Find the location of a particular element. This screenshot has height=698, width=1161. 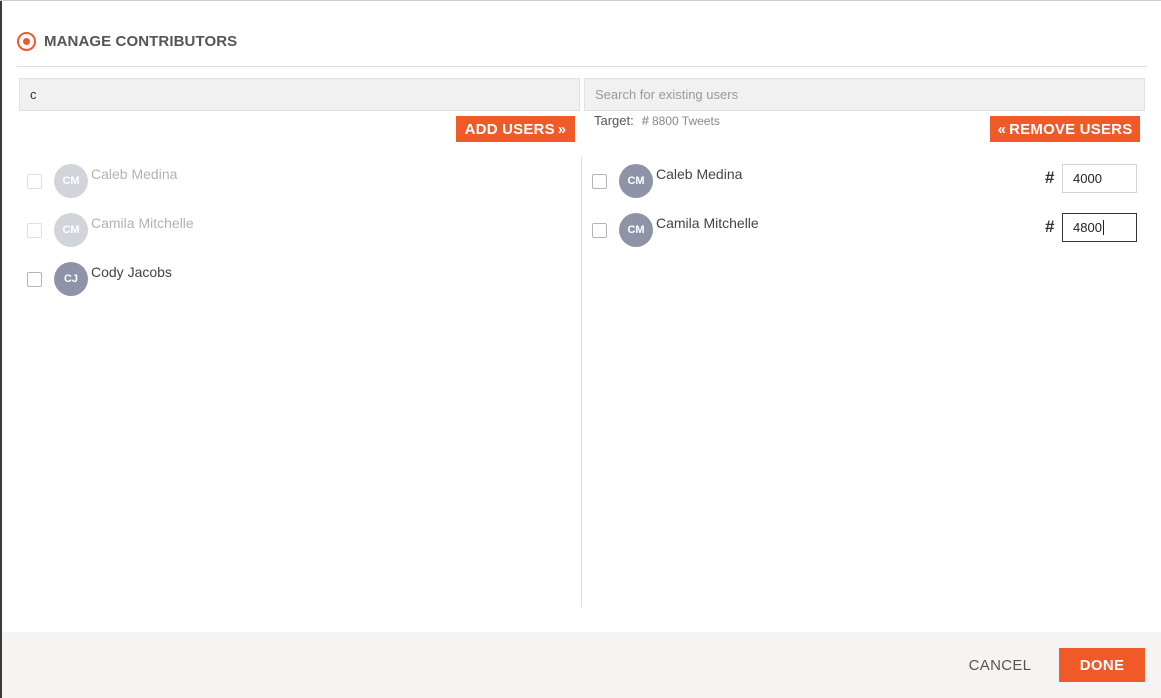

window-top-edge is located at coordinates (580, 0).